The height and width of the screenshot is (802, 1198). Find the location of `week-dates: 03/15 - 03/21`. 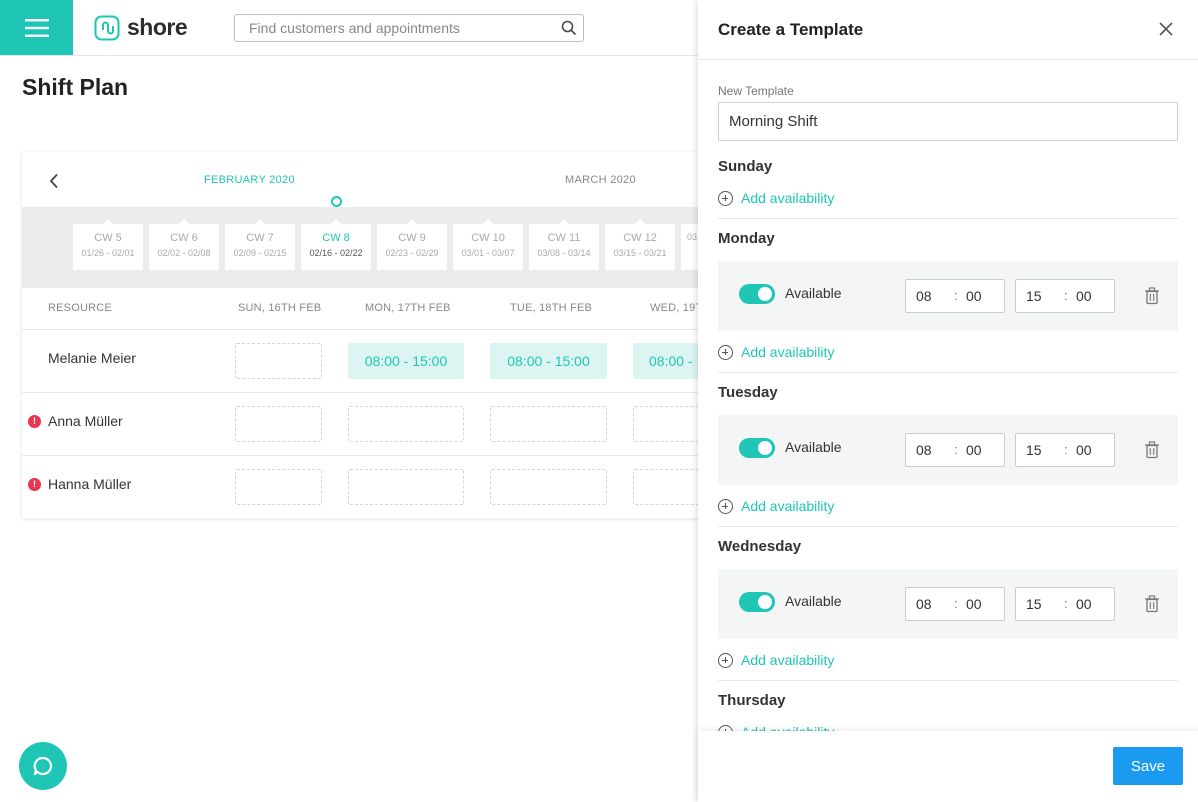

week-dates: 03/15 - 03/21 is located at coordinates (640, 253).